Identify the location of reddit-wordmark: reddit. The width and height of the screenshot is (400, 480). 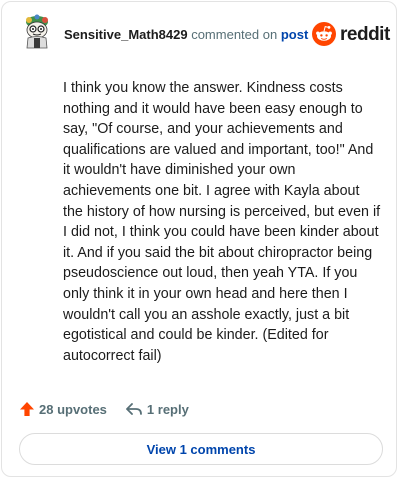
(365, 34).